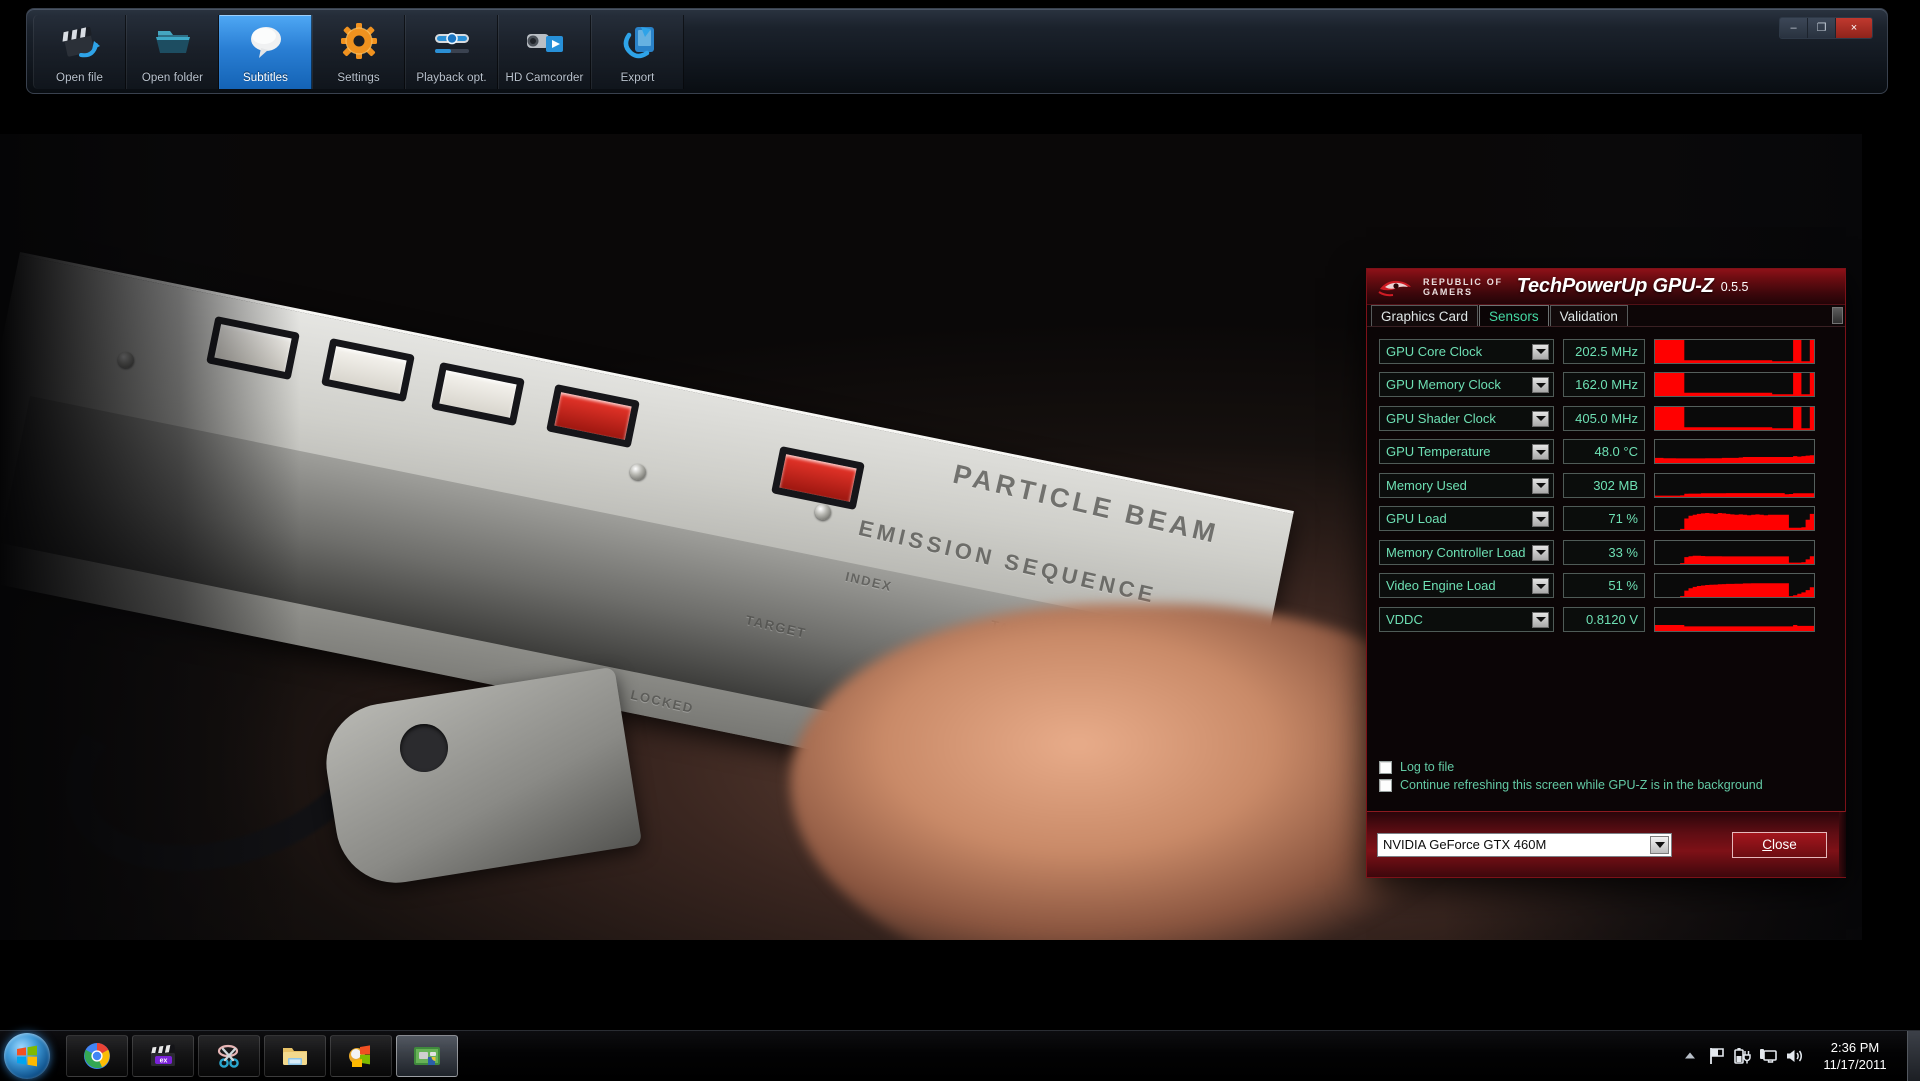 Image resolution: width=1920 pixels, height=1081 pixels. I want to click on chrome-icon, so click(97, 1056).